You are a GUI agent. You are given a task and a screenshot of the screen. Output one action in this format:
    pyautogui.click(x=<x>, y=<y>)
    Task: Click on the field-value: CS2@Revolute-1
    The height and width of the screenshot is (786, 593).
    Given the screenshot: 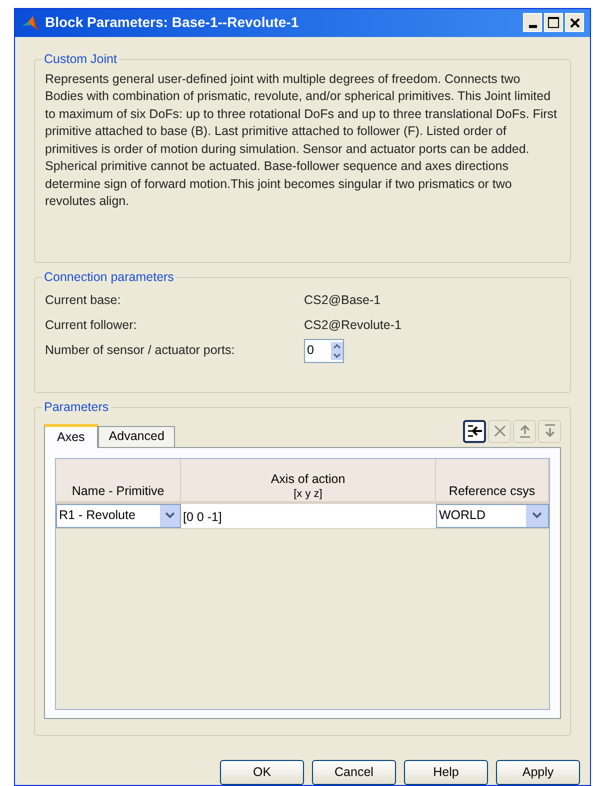 What is the action you would take?
    pyautogui.click(x=353, y=325)
    